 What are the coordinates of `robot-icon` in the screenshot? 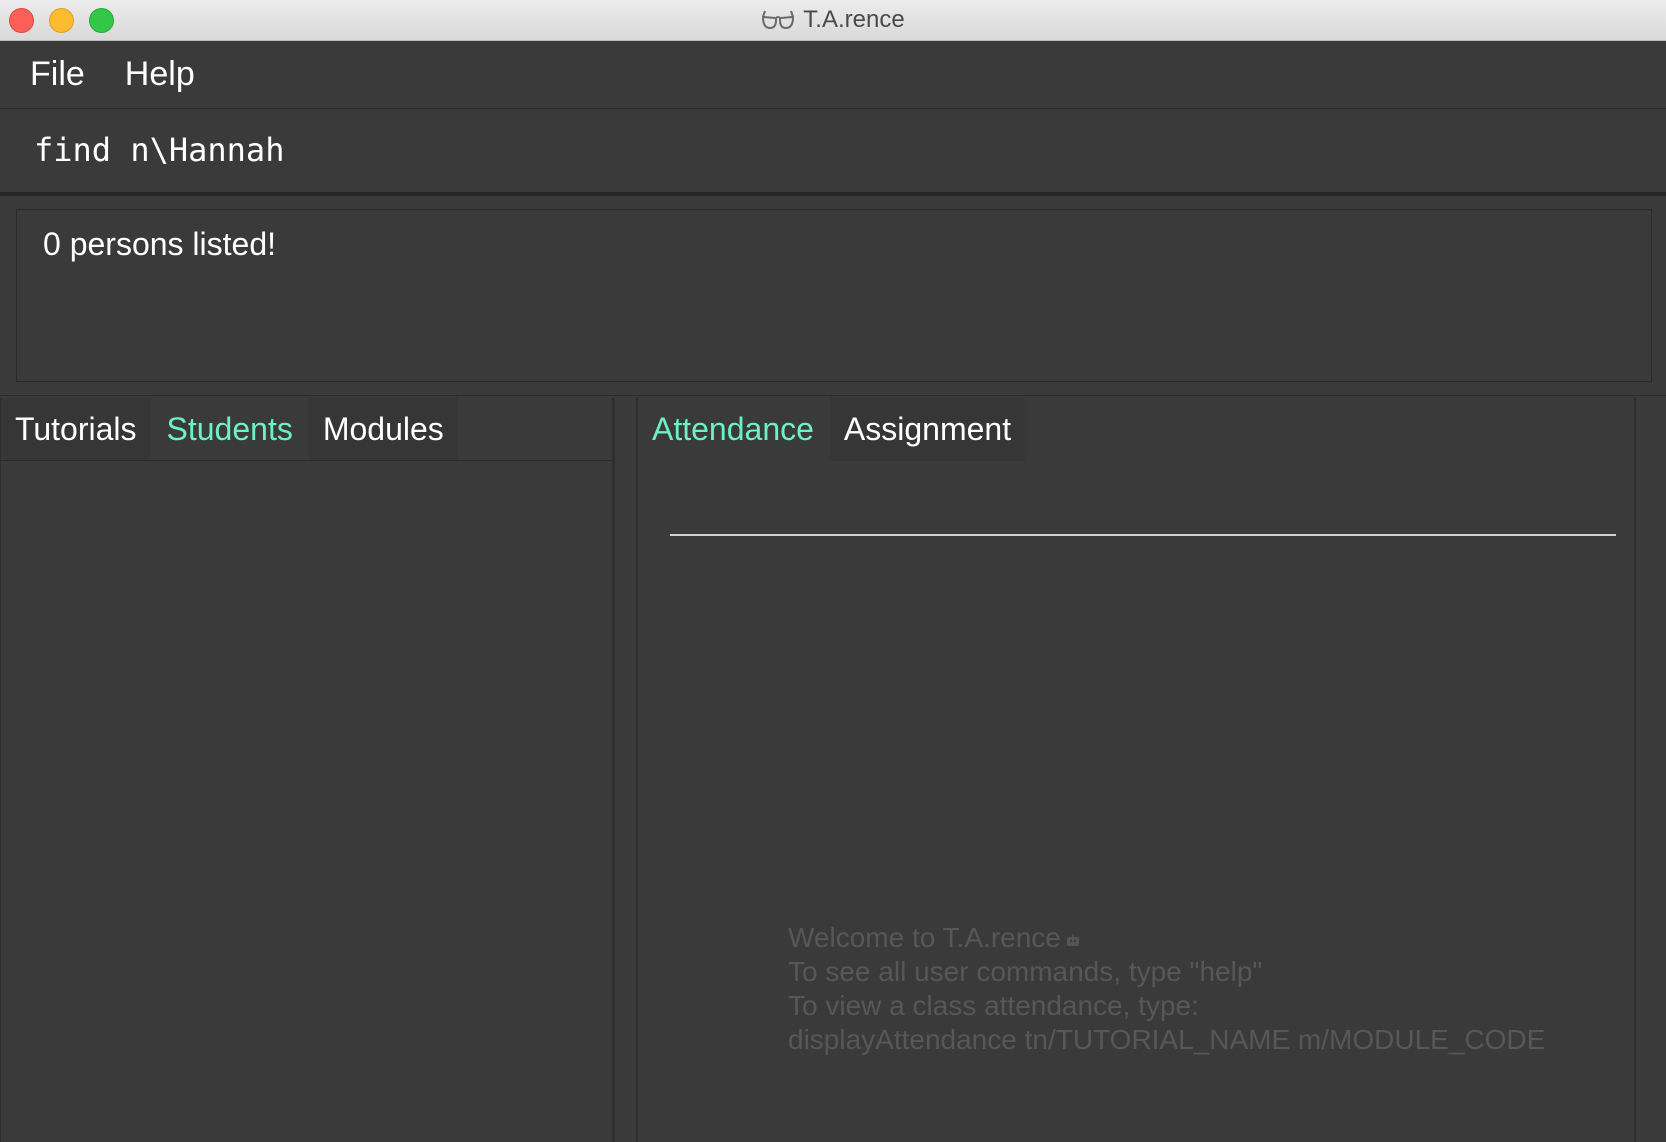 It's located at (1072, 939).